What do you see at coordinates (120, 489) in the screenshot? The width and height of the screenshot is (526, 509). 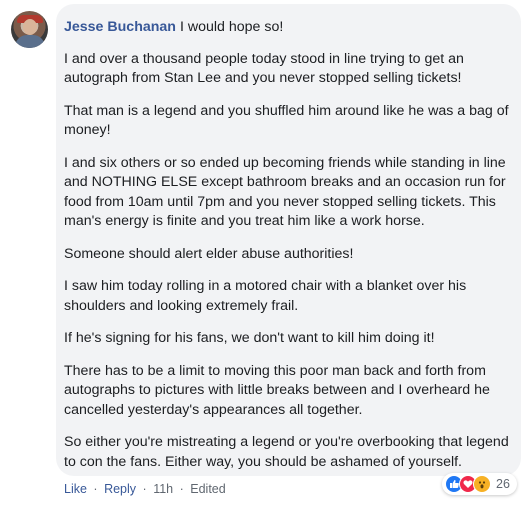 I see `reply-link: Reply` at bounding box center [120, 489].